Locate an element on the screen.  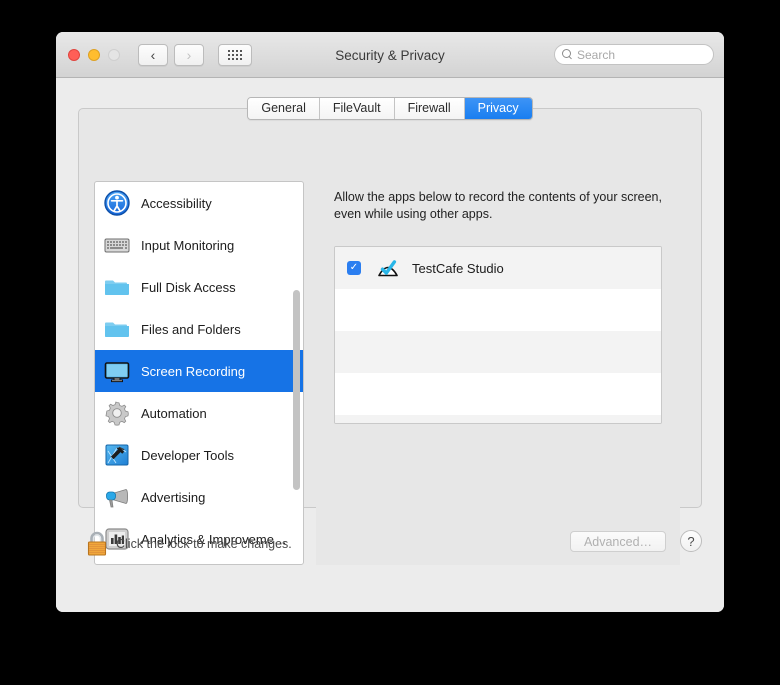
back-button: ‹ is located at coordinates (153, 54).